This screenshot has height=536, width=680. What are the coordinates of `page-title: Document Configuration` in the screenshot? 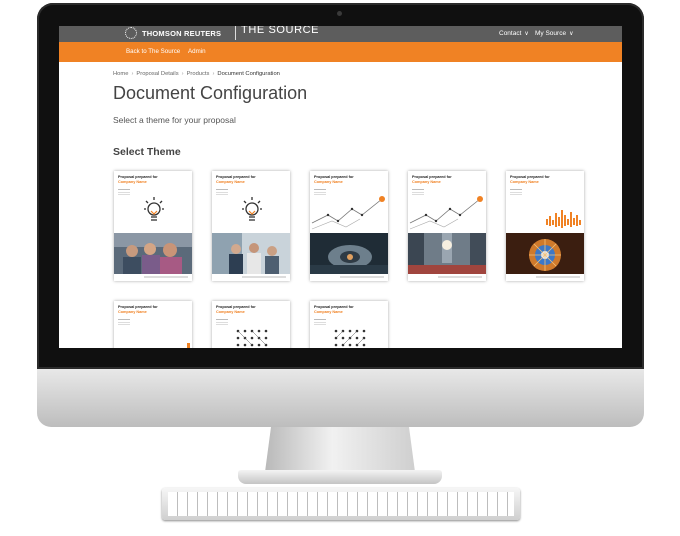 It's located at (210, 93).